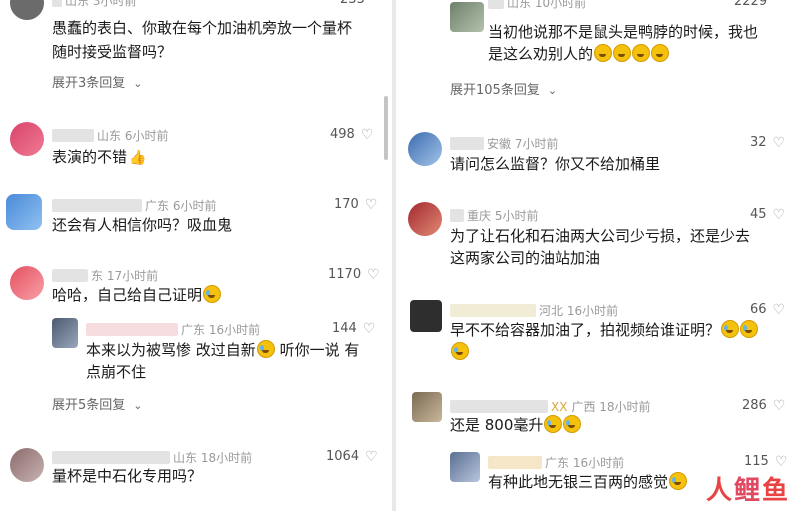 The image size is (802, 511). Describe the element at coordinates (138, 158) in the screenshot. I see `thumbs-up-emoji: 👍` at that location.